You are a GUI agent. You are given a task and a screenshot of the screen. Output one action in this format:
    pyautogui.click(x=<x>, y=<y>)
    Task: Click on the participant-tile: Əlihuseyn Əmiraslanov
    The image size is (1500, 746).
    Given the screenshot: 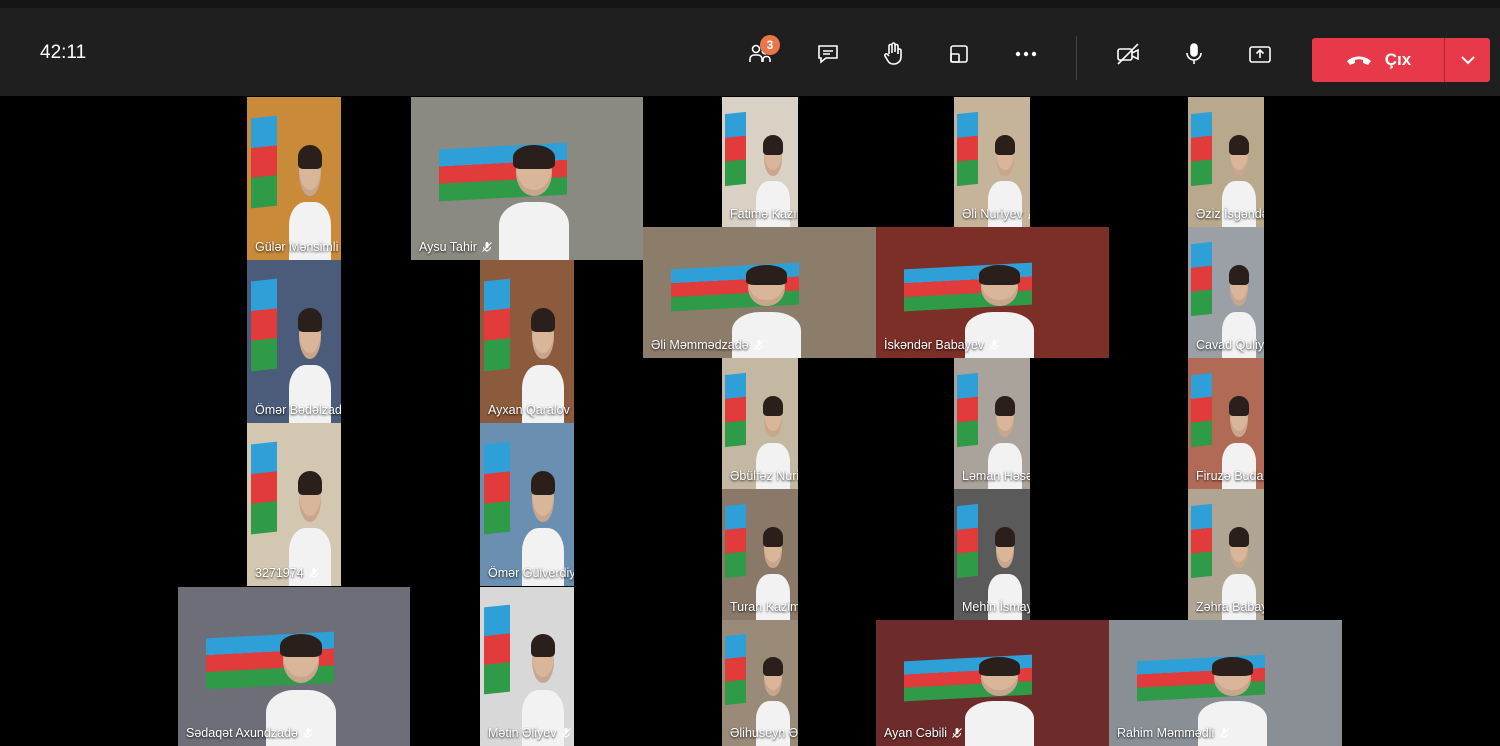 What is the action you would take?
    pyautogui.click(x=760, y=683)
    